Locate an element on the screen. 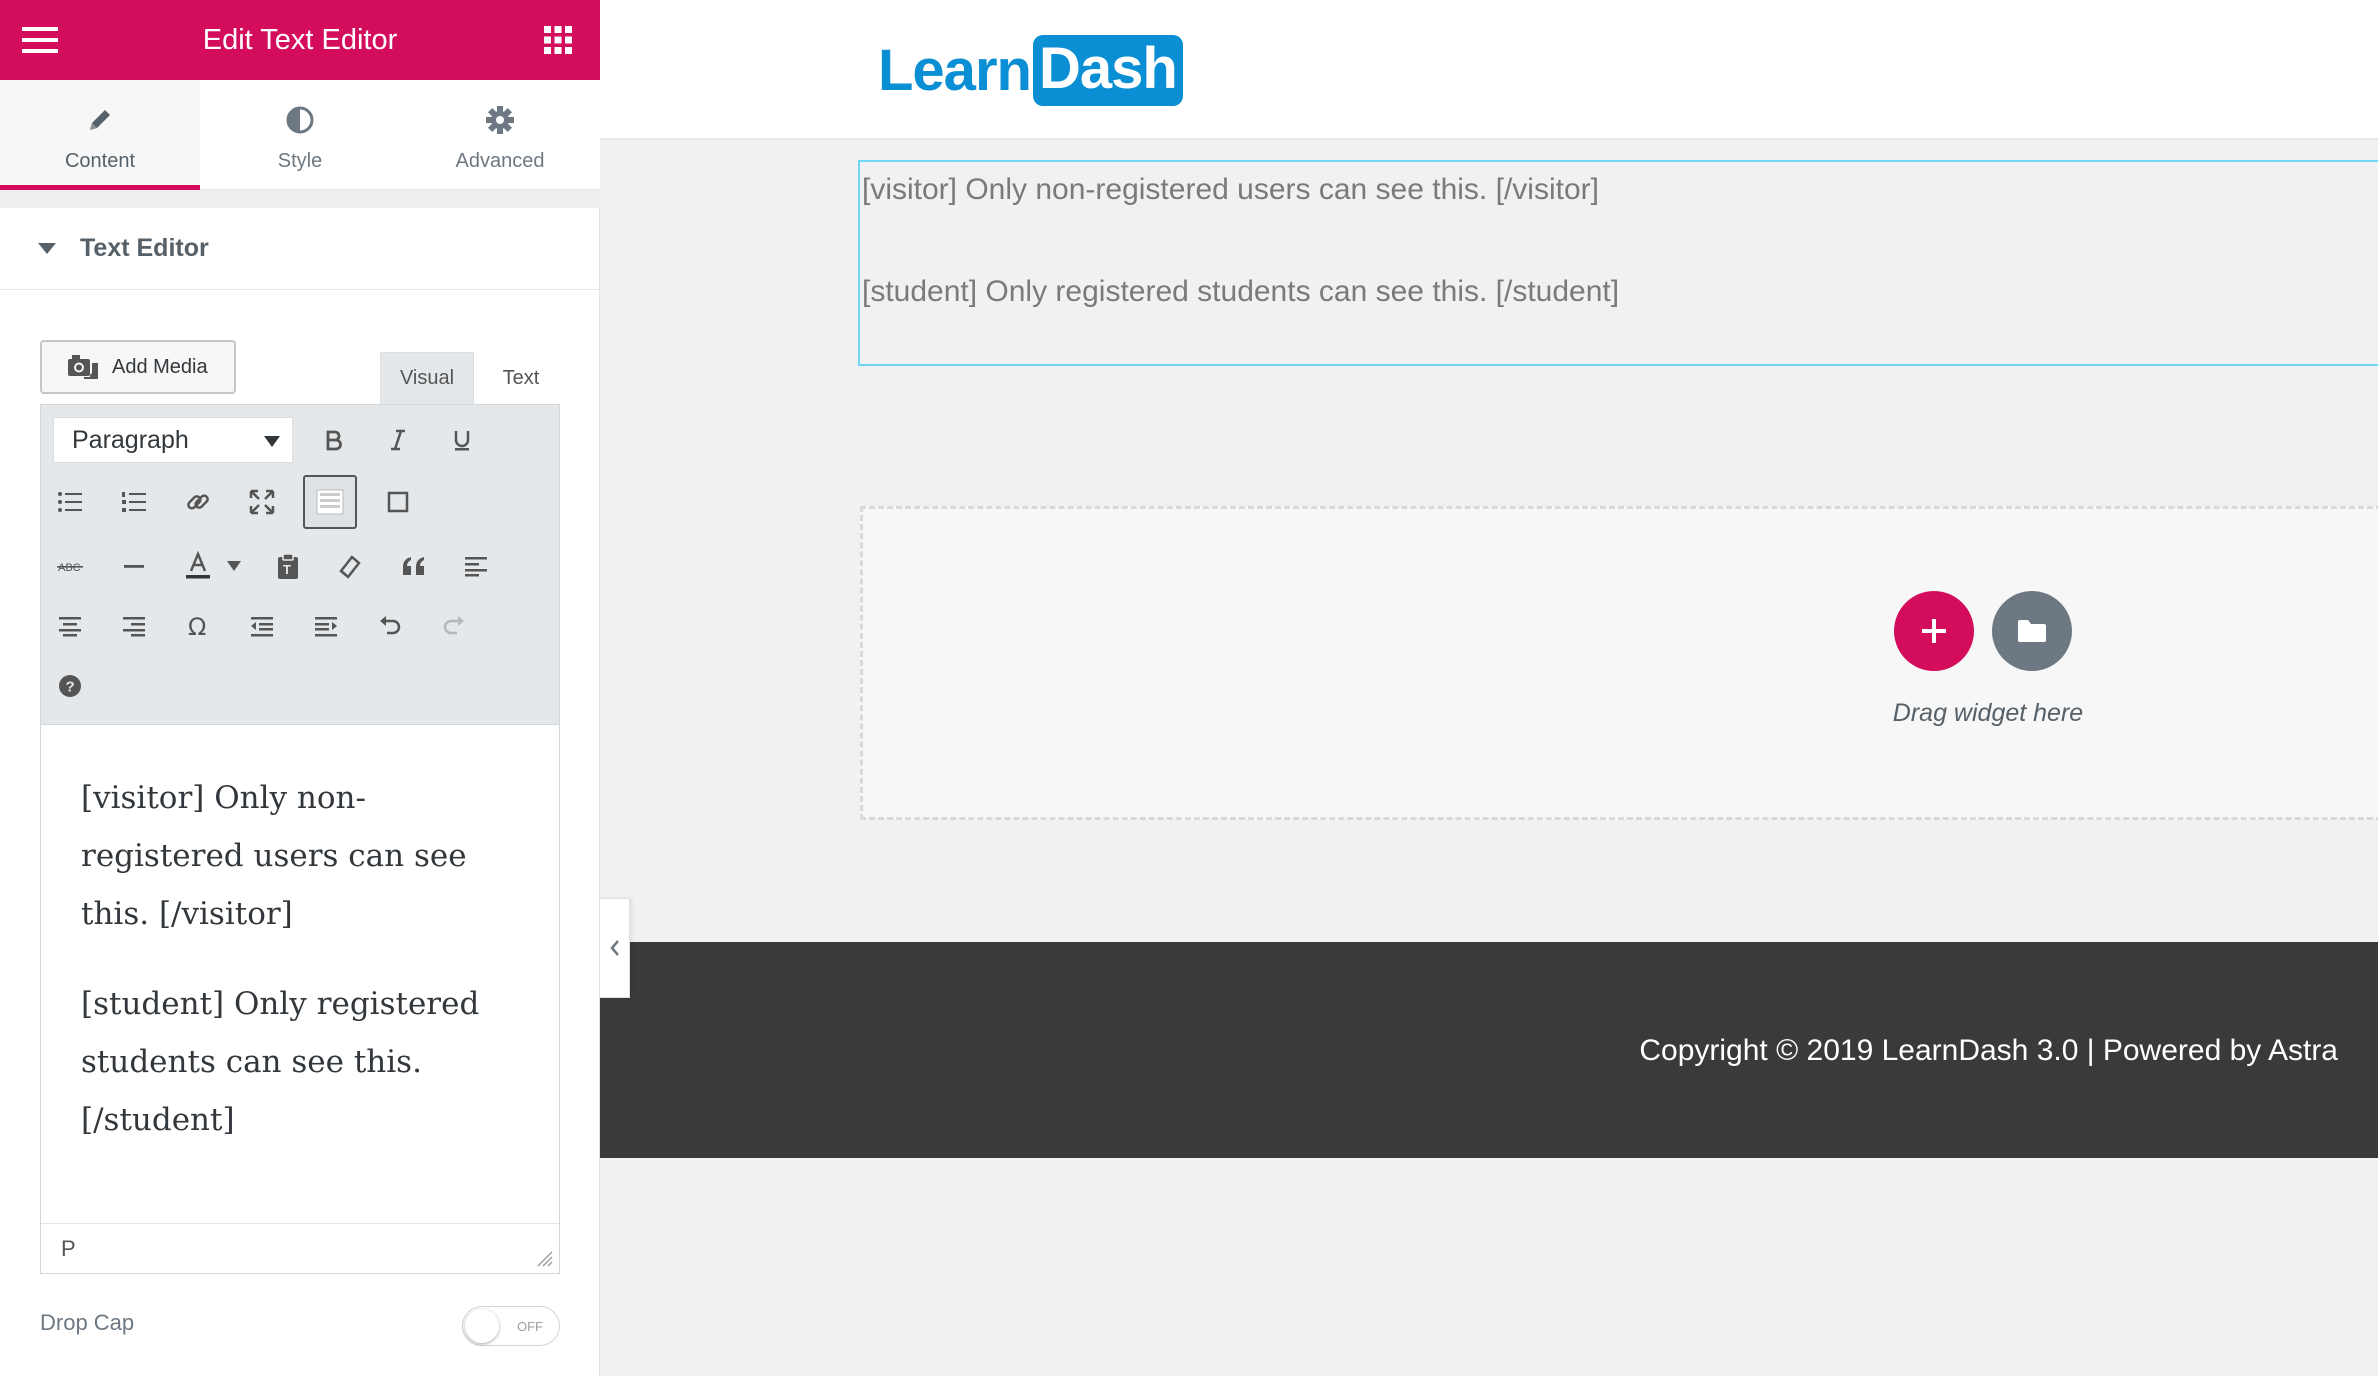 The height and width of the screenshot is (1376, 2378). align-left-icon is located at coordinates (476, 567).